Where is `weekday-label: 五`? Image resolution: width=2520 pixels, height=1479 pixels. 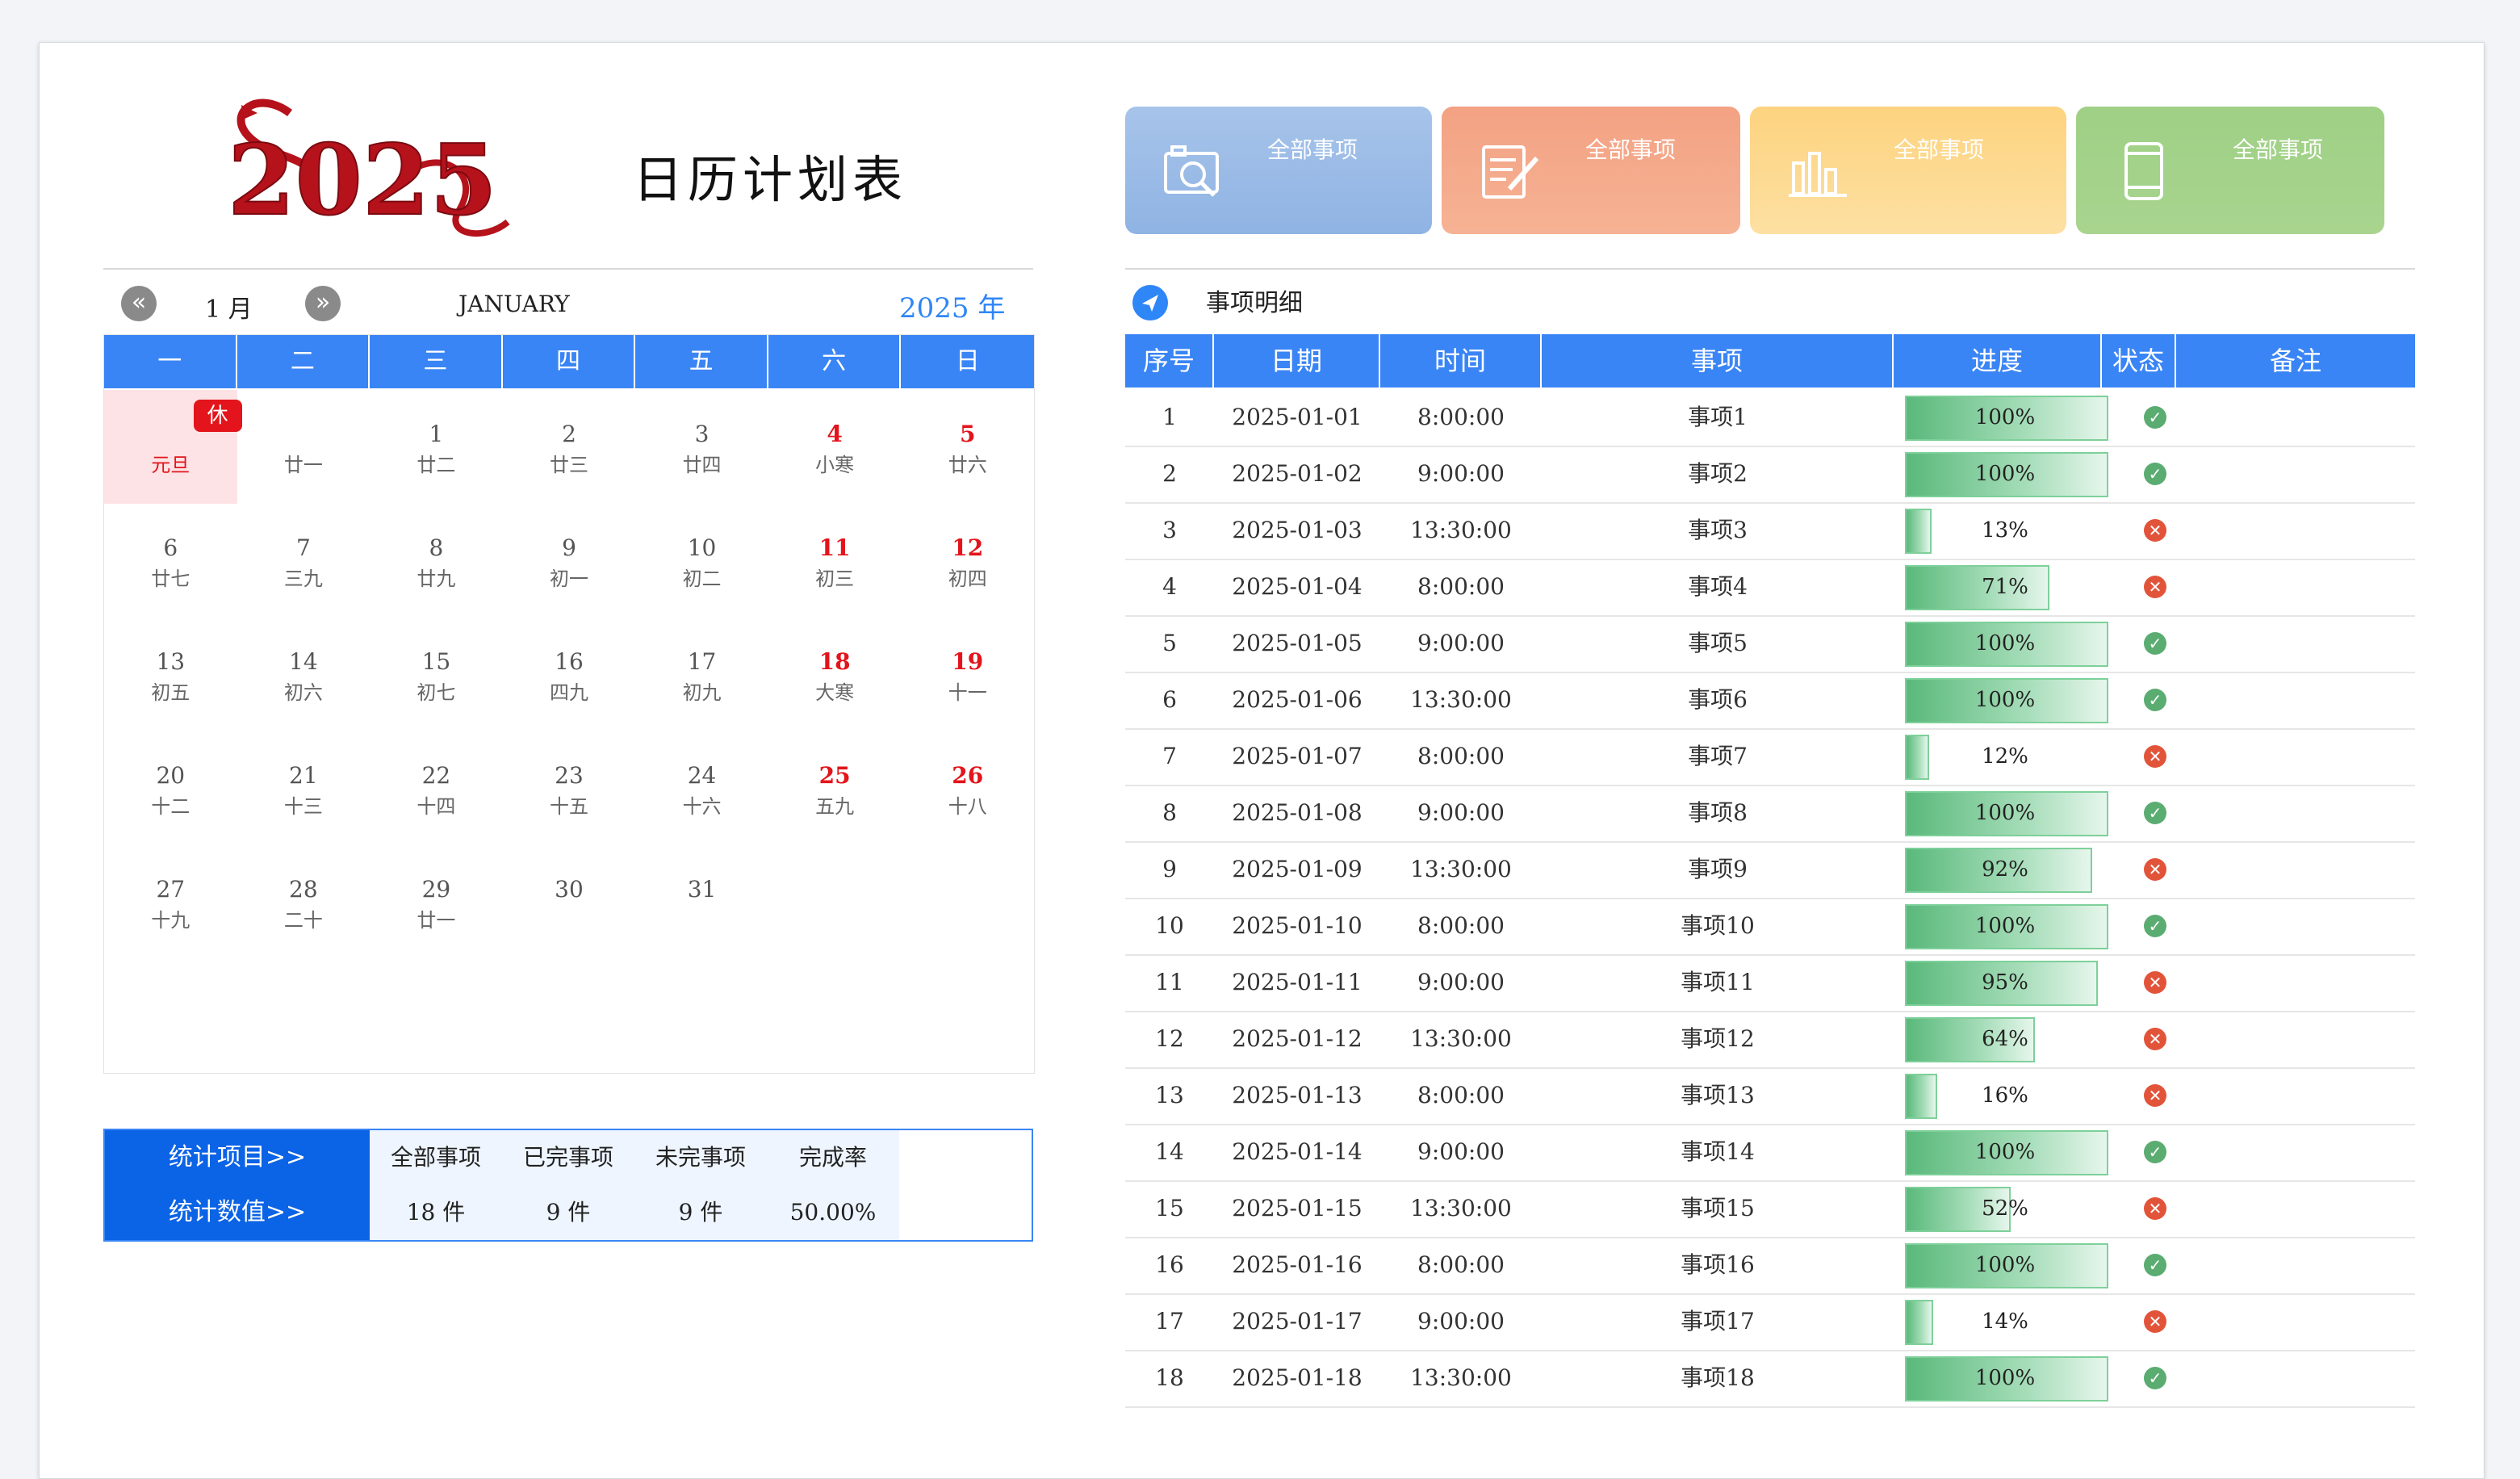
weekday-label: 五 is located at coordinates (702, 362).